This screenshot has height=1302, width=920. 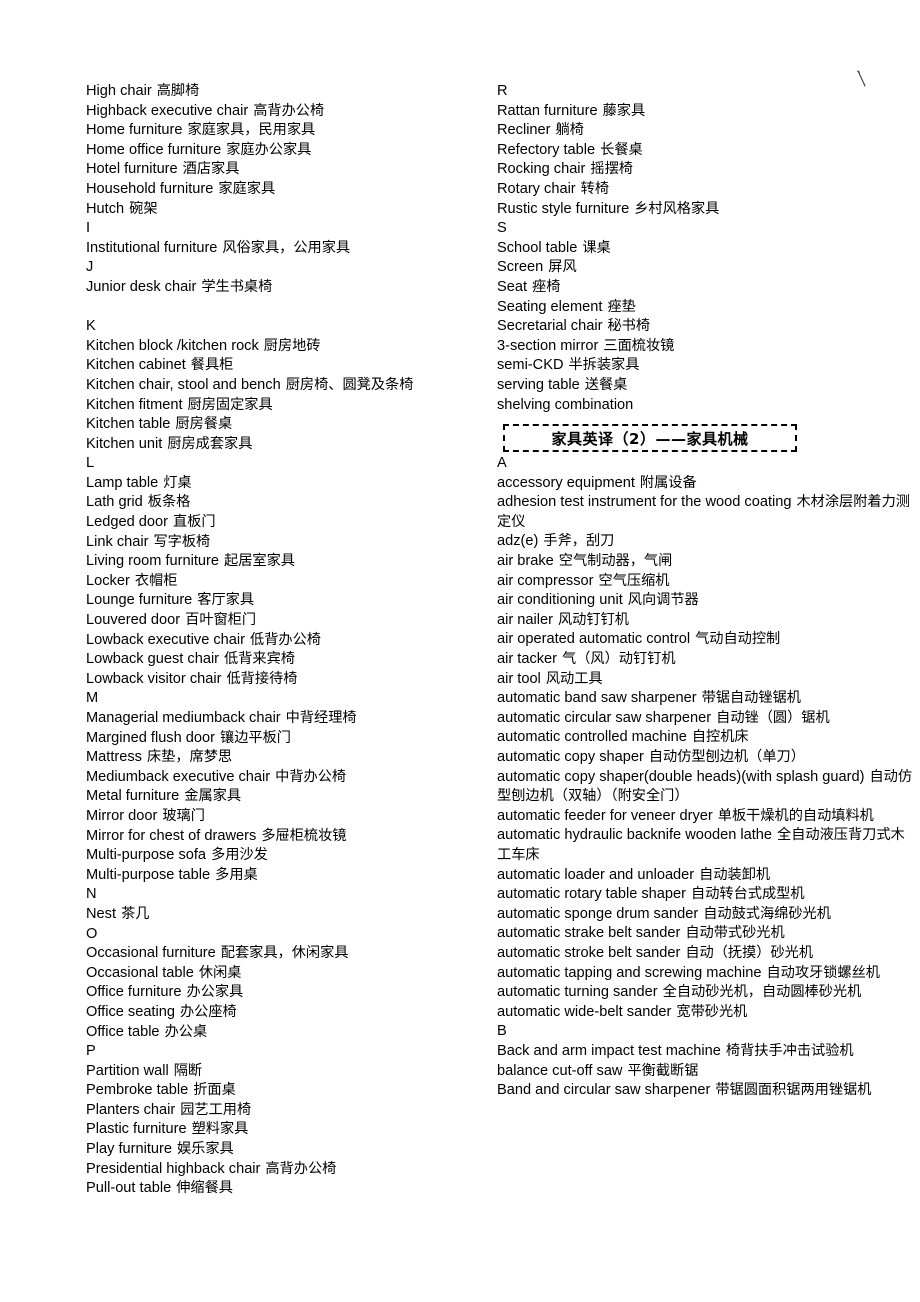 I want to click on entry-term-cn: 乡村风格家具, so click(x=677, y=208).